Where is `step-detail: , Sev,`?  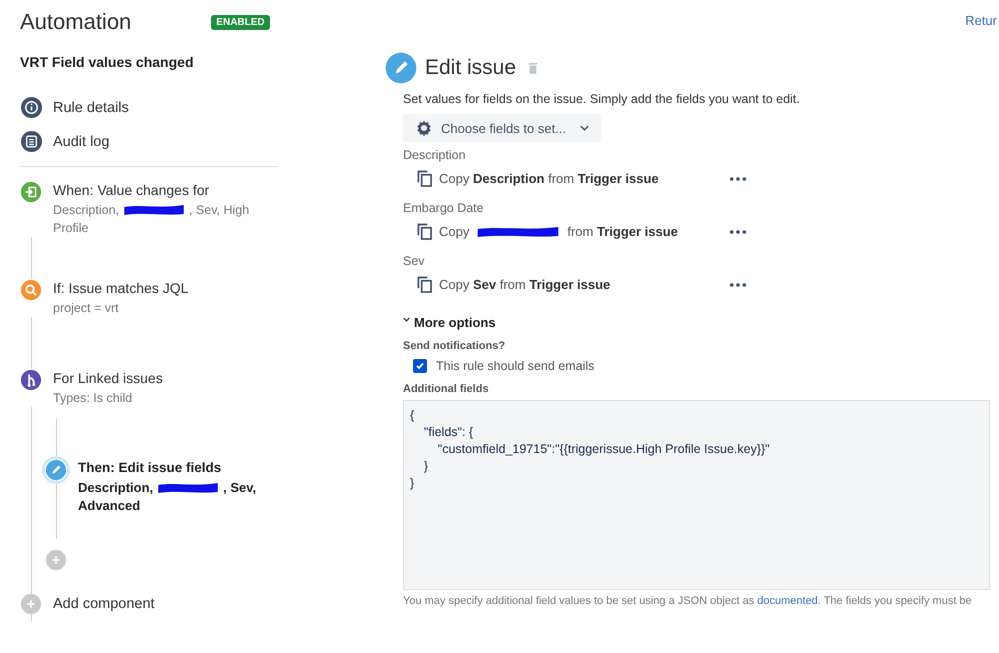 step-detail: , Sev, is located at coordinates (239, 488).